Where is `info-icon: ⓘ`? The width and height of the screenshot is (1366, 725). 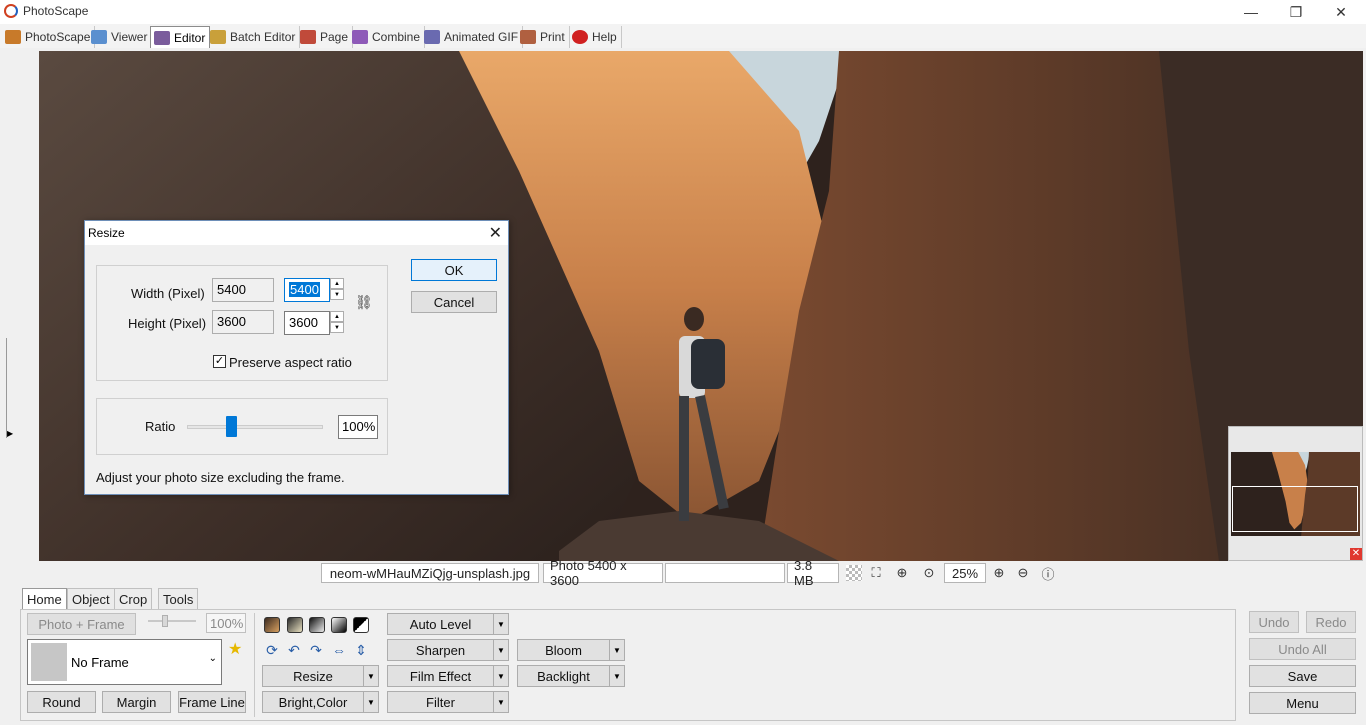
info-icon: ⓘ is located at coordinates (1048, 573).